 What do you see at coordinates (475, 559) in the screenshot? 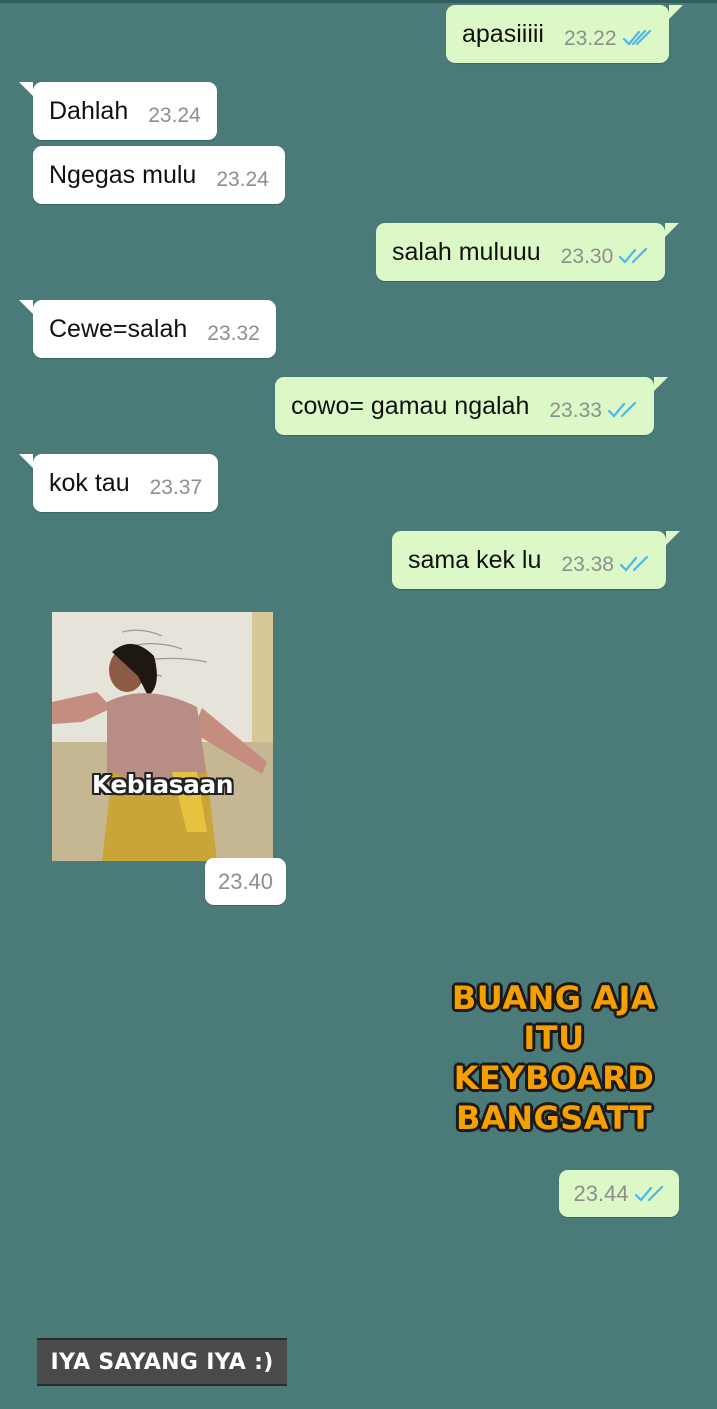
I see `message-text: sama kek lu` at bounding box center [475, 559].